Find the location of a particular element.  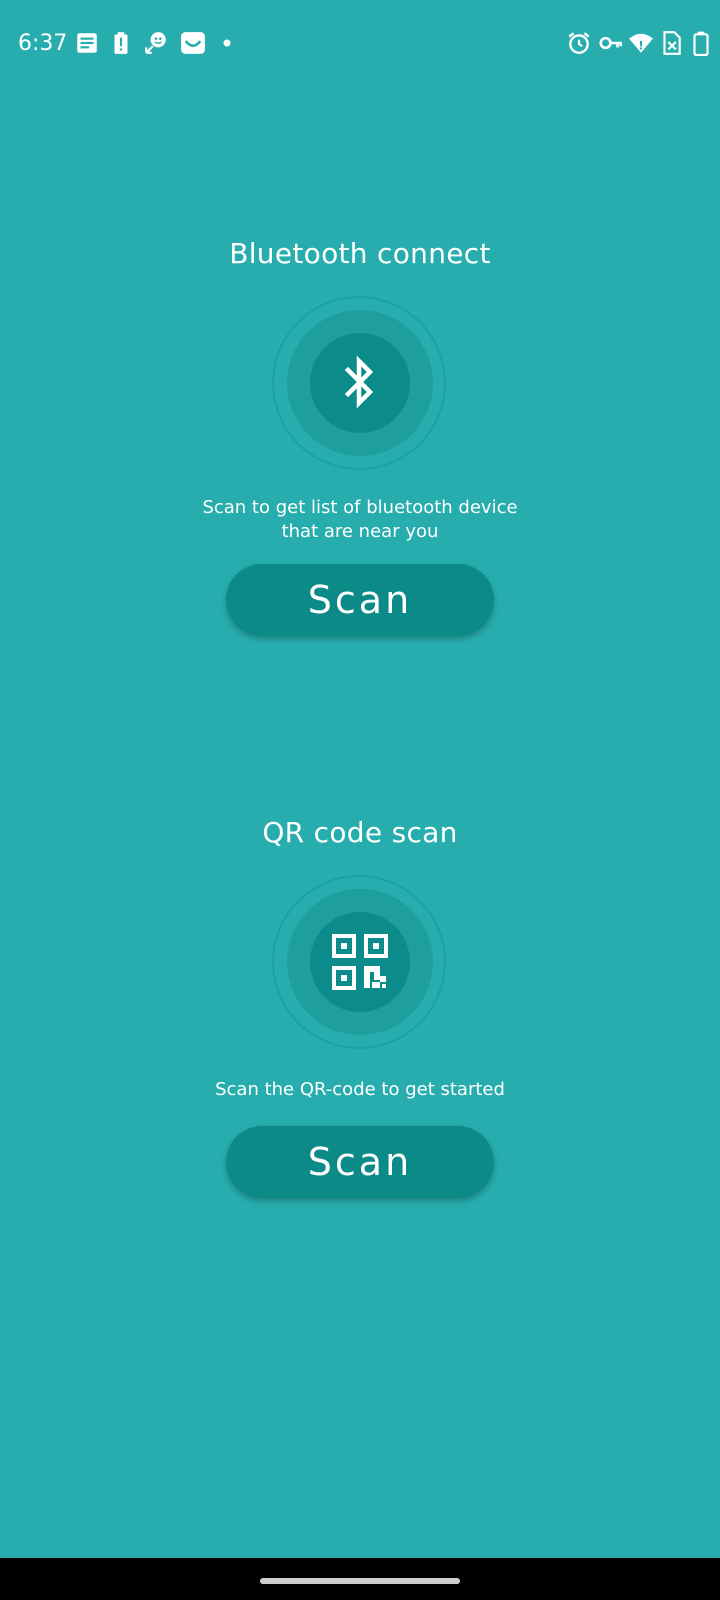

qr-description: Scan the QR-code to get started is located at coordinates (360, 1089).